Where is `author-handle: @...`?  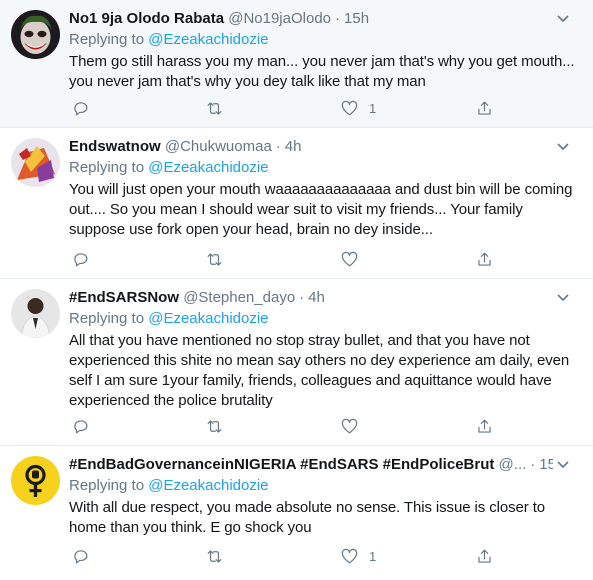 author-handle: @... is located at coordinates (513, 464).